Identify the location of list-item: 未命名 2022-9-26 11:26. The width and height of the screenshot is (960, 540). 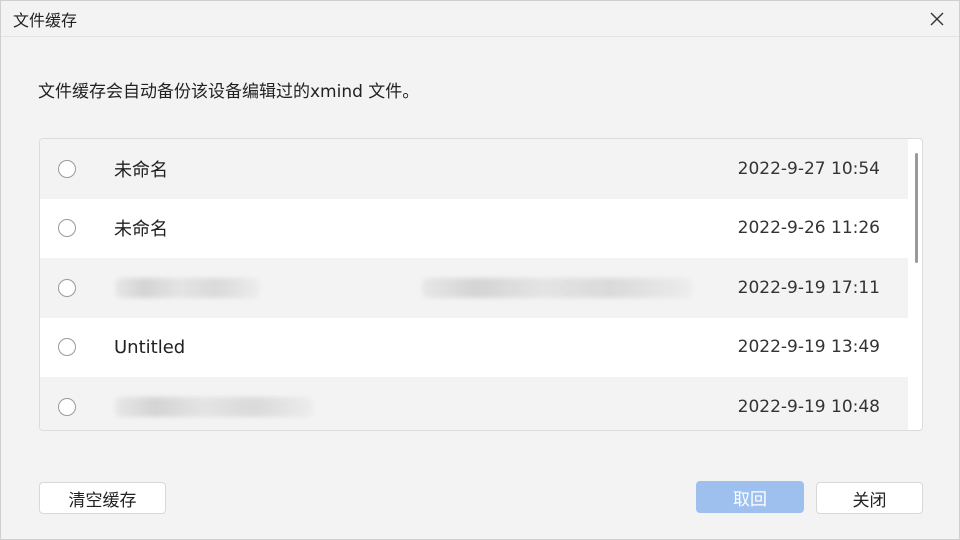
(474, 229).